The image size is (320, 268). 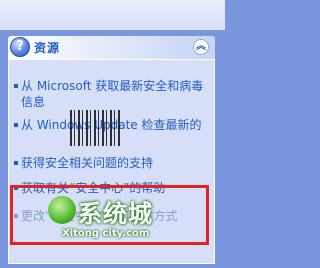 What do you see at coordinates (111, 94) in the screenshot?
I see `link-microsoft-security-info: 从 Microsoft 获取最新安全和病毒信息` at bounding box center [111, 94].